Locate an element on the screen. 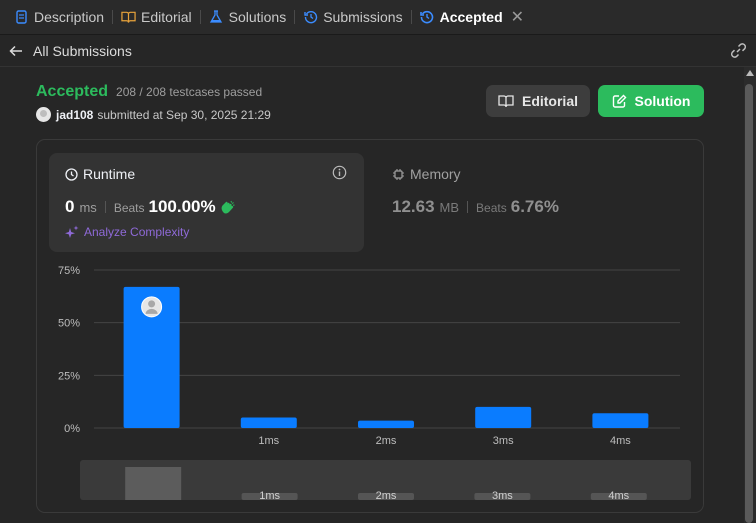 This screenshot has width=756, height=523. description-icon is located at coordinates (21, 17).